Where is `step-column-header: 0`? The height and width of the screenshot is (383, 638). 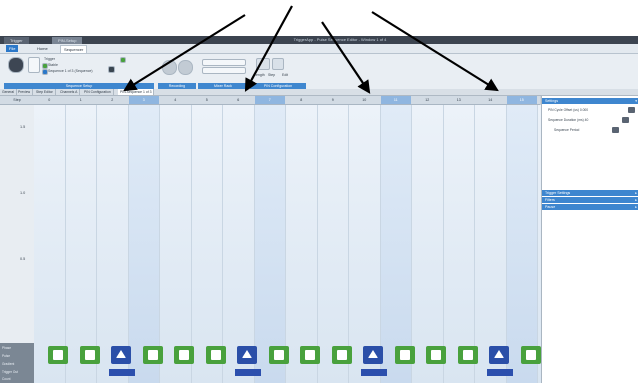
step-column-header: 0 is located at coordinates (49, 100).